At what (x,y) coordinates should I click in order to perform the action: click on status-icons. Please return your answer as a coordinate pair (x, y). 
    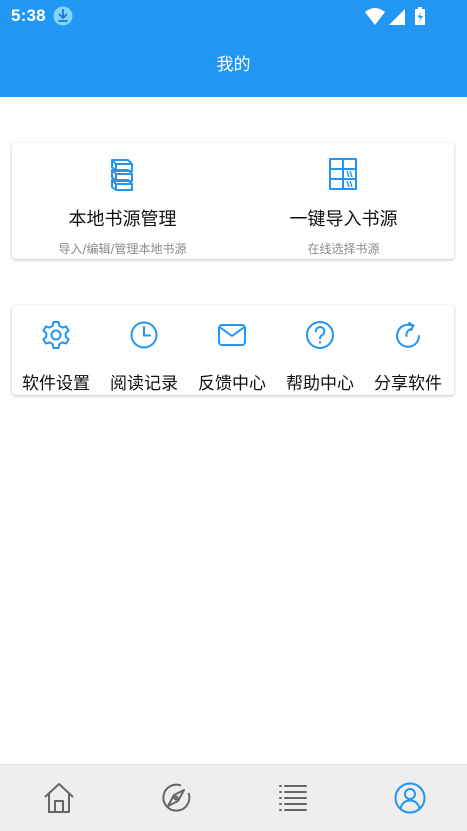
    Looking at the image, I should click on (395, 16).